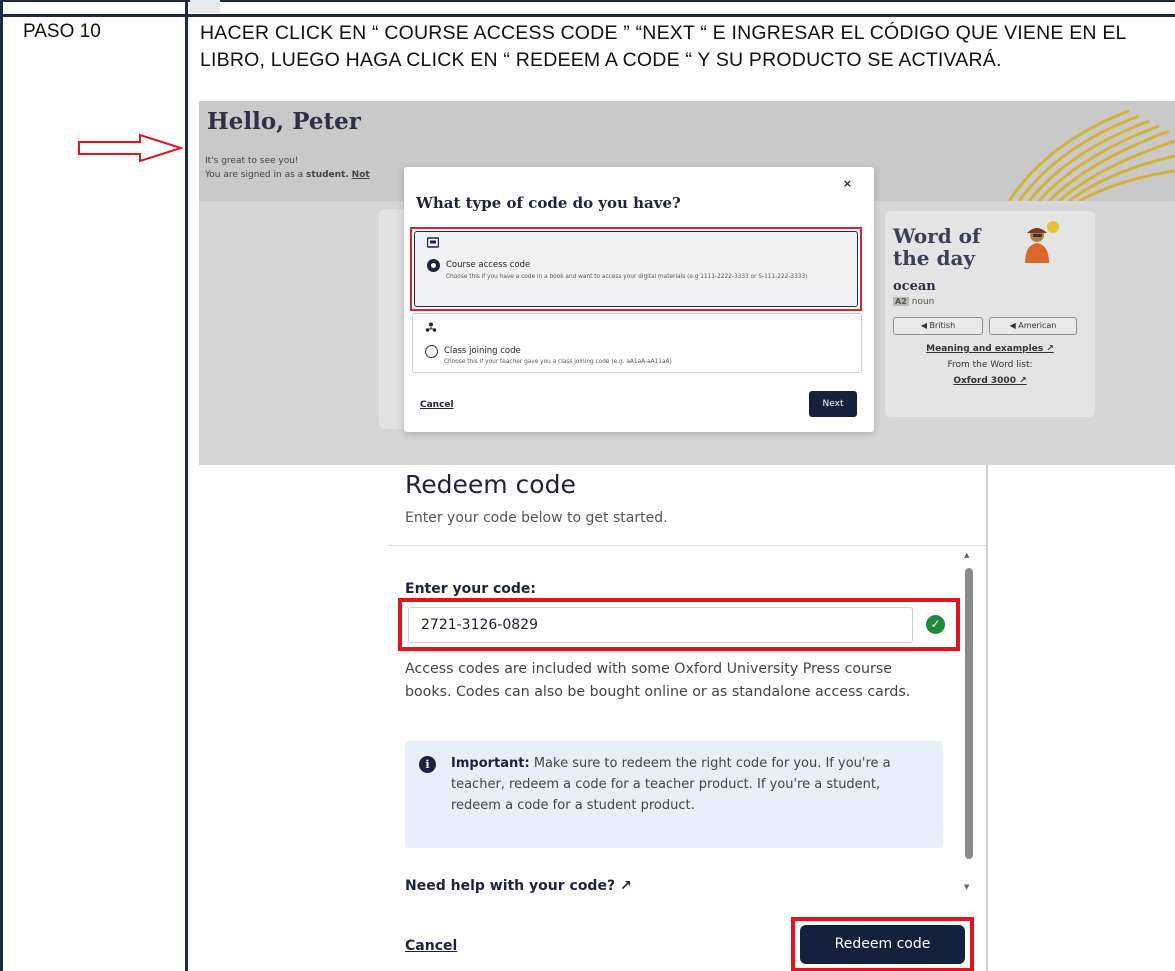 Image resolution: width=1175 pixels, height=971 pixels. I want to click on redeem-button-highlight: Redeem code, so click(882, 944).